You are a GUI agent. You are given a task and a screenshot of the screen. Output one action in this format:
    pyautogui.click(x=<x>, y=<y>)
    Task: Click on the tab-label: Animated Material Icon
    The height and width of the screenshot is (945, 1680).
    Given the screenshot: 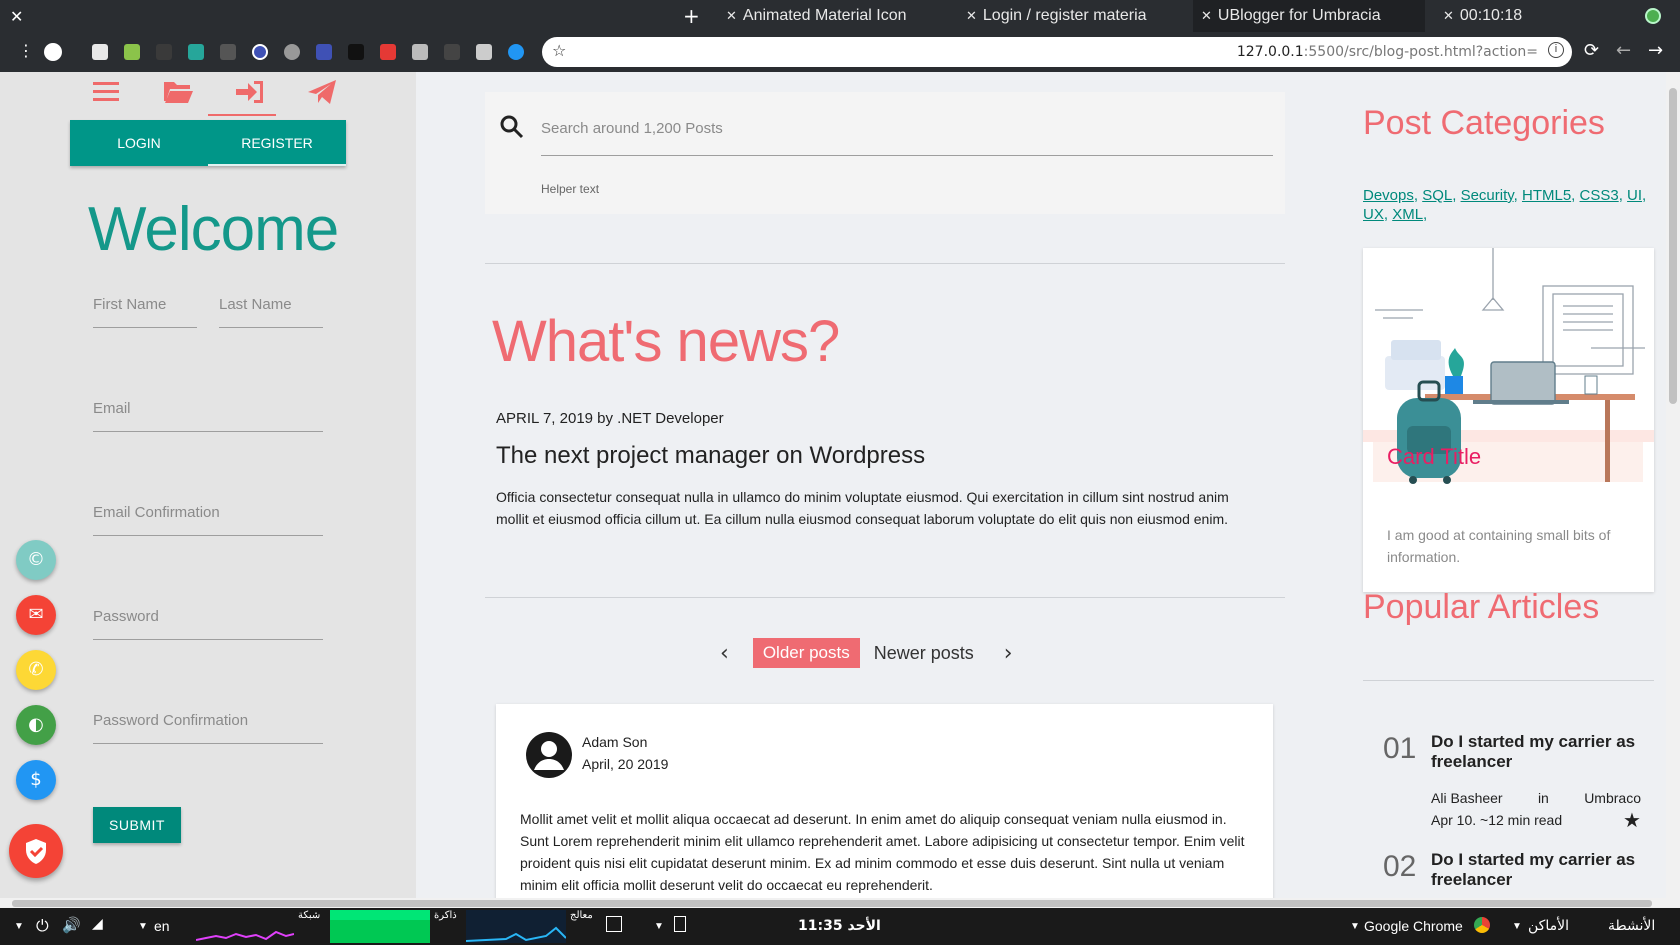 What is the action you would take?
    pyautogui.click(x=824, y=15)
    